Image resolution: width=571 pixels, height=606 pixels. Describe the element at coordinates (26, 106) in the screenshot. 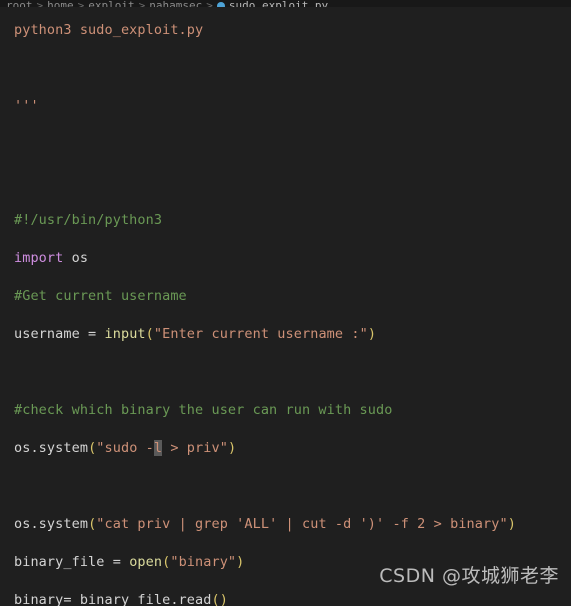

I see `code-token: '''` at that location.